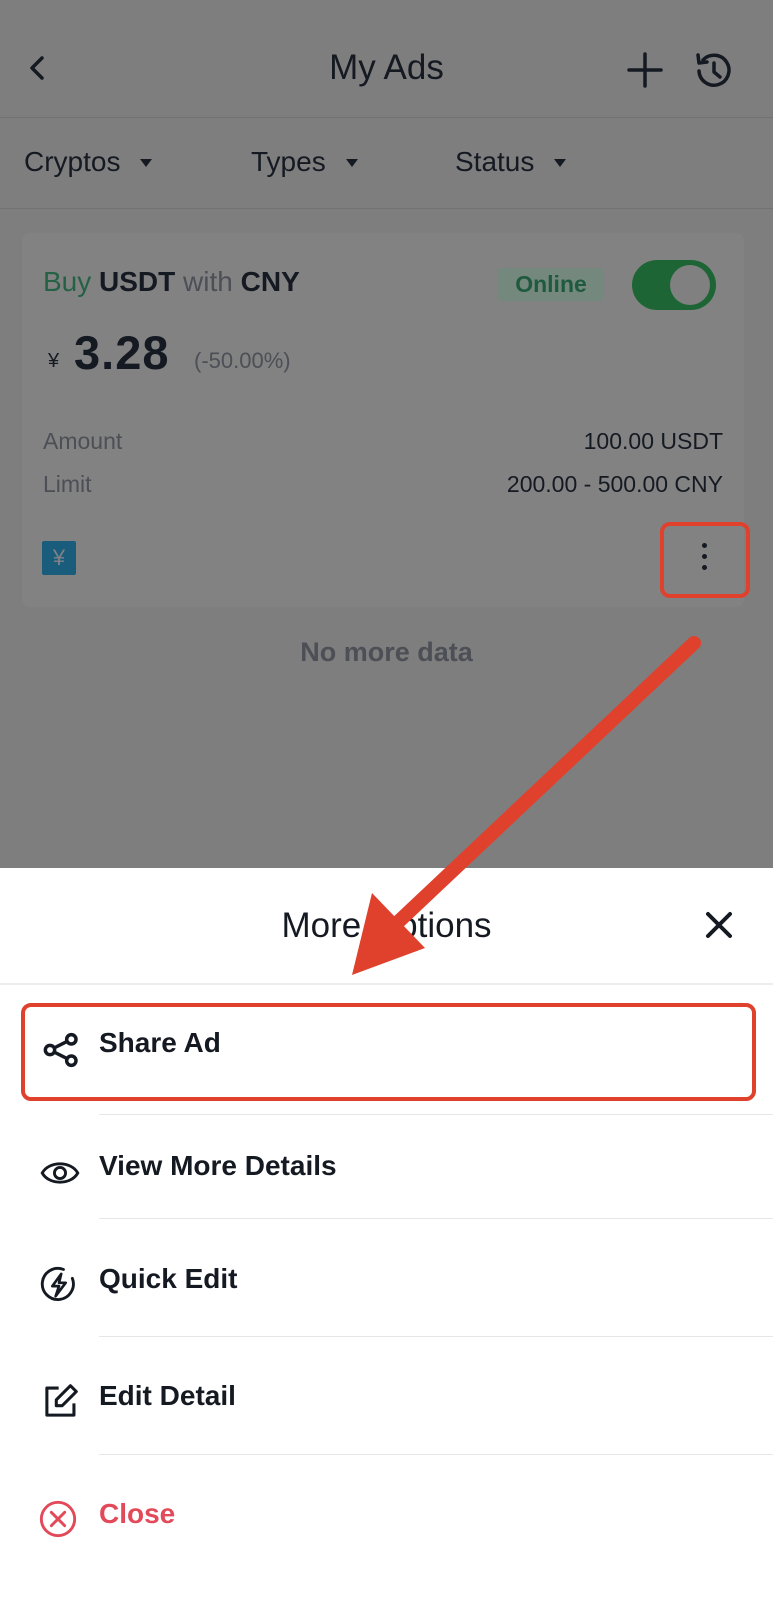 The image size is (773, 1600). What do you see at coordinates (83, 441) in the screenshot?
I see `amount-label: Amount` at bounding box center [83, 441].